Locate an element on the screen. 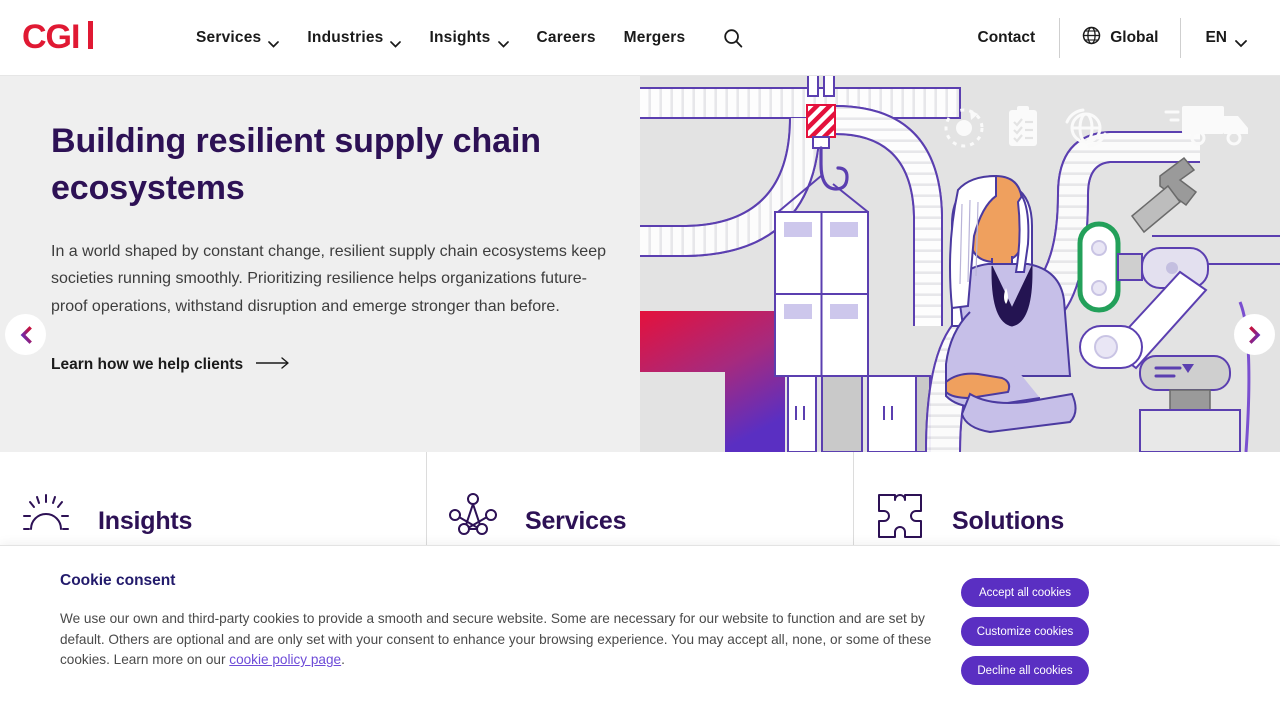 Image resolution: width=1280 pixels, height=720 pixels. sunrise-icon is located at coordinates (46, 516).